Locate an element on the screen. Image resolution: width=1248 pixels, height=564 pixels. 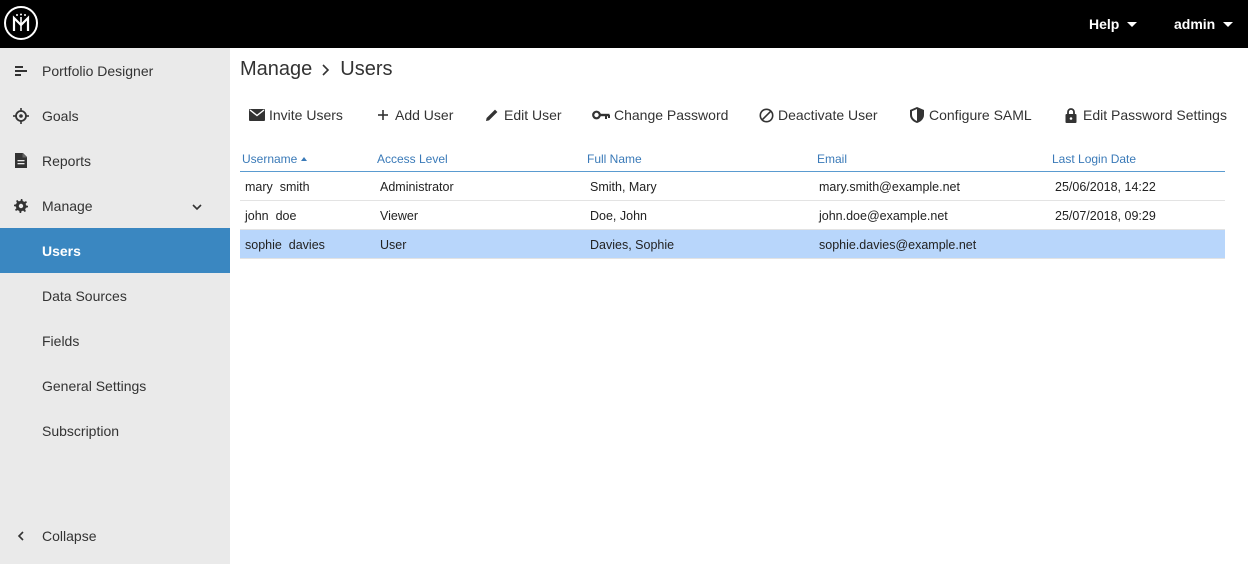
cell-email: sophie.davies@example.net is located at coordinates (898, 245).